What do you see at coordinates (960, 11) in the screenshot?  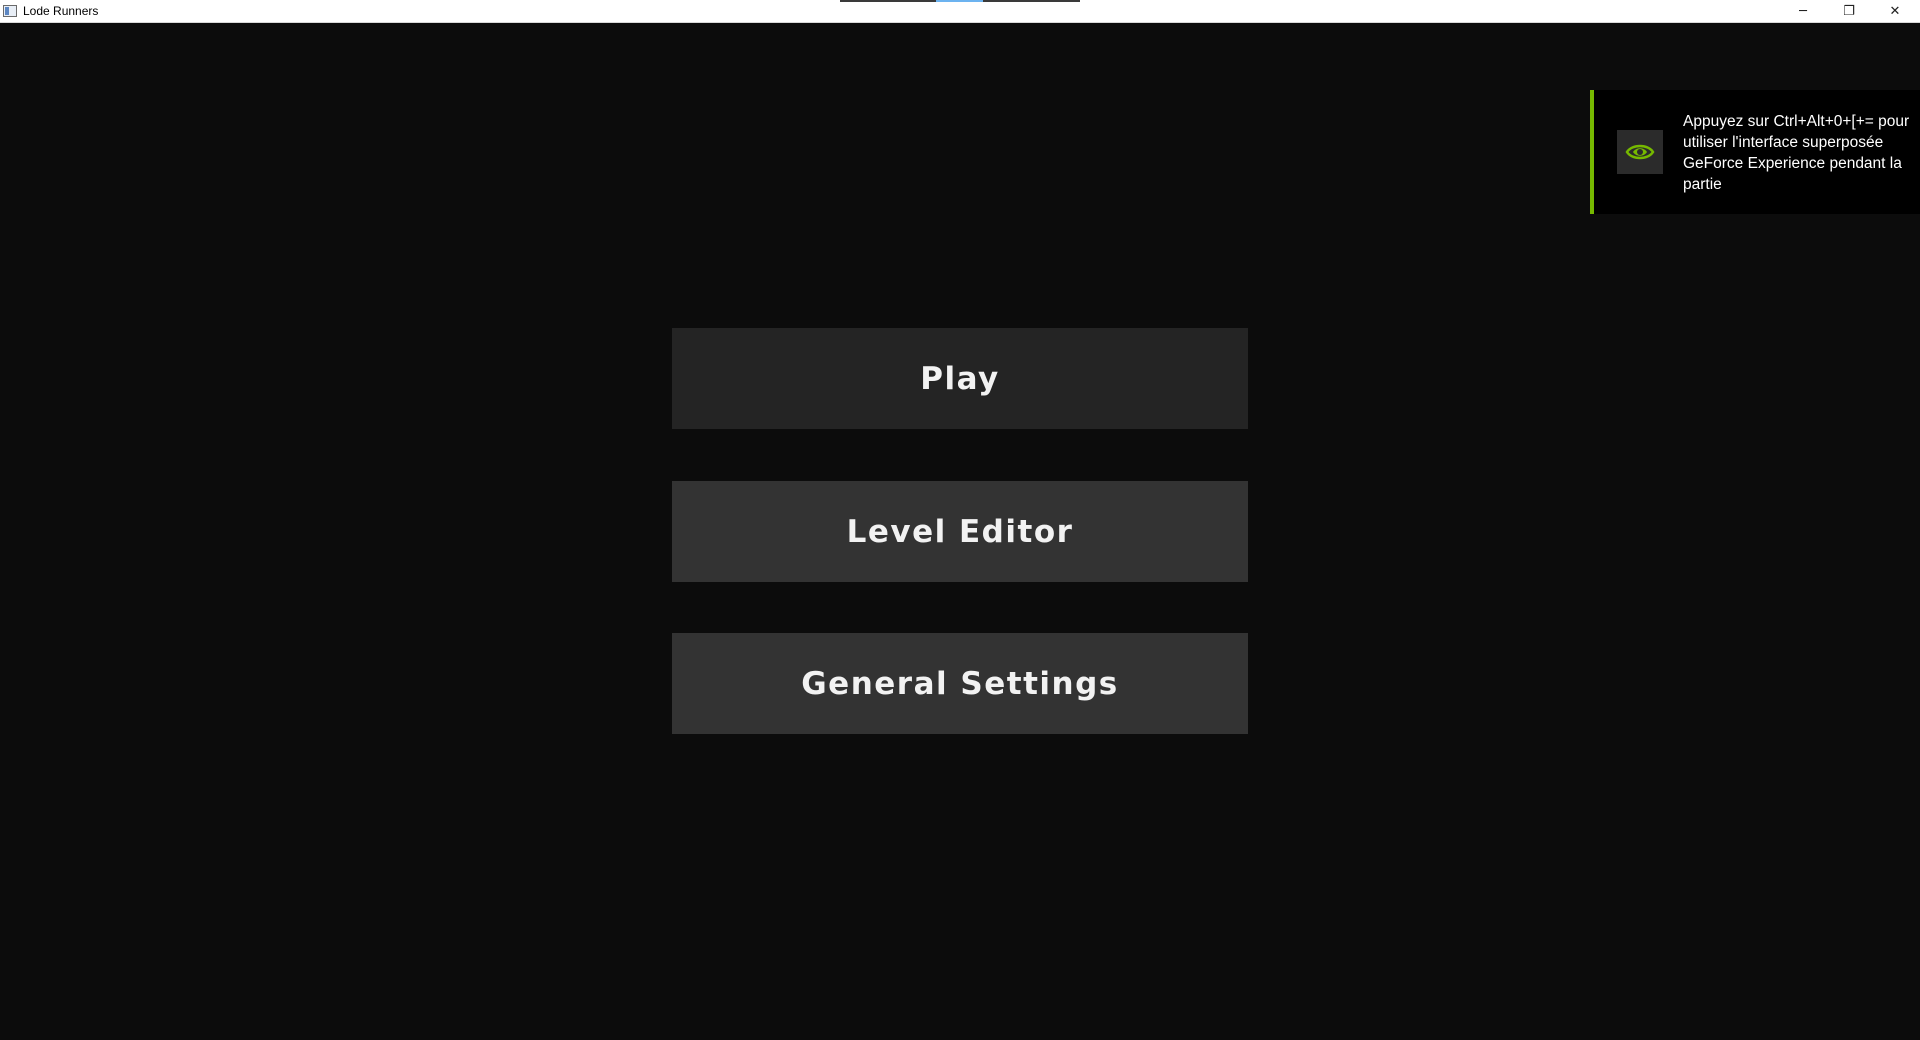 I see `title-bar: Lode Runners ─ ❐ ✕` at bounding box center [960, 11].